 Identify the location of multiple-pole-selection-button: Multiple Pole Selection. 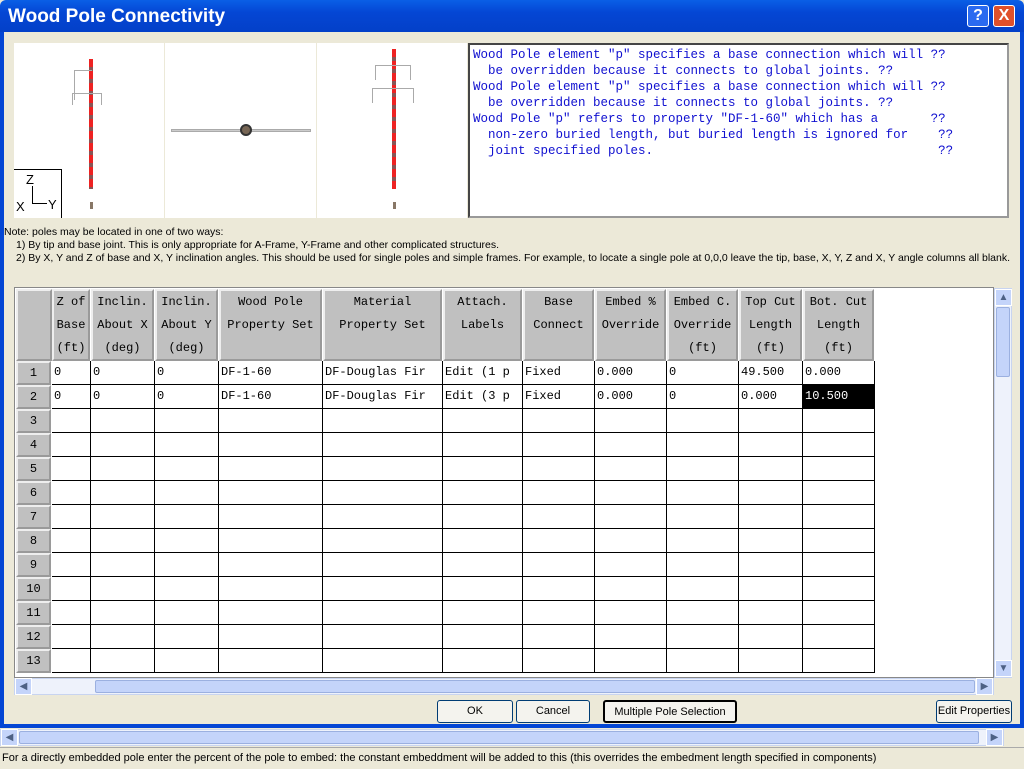
(670, 711).